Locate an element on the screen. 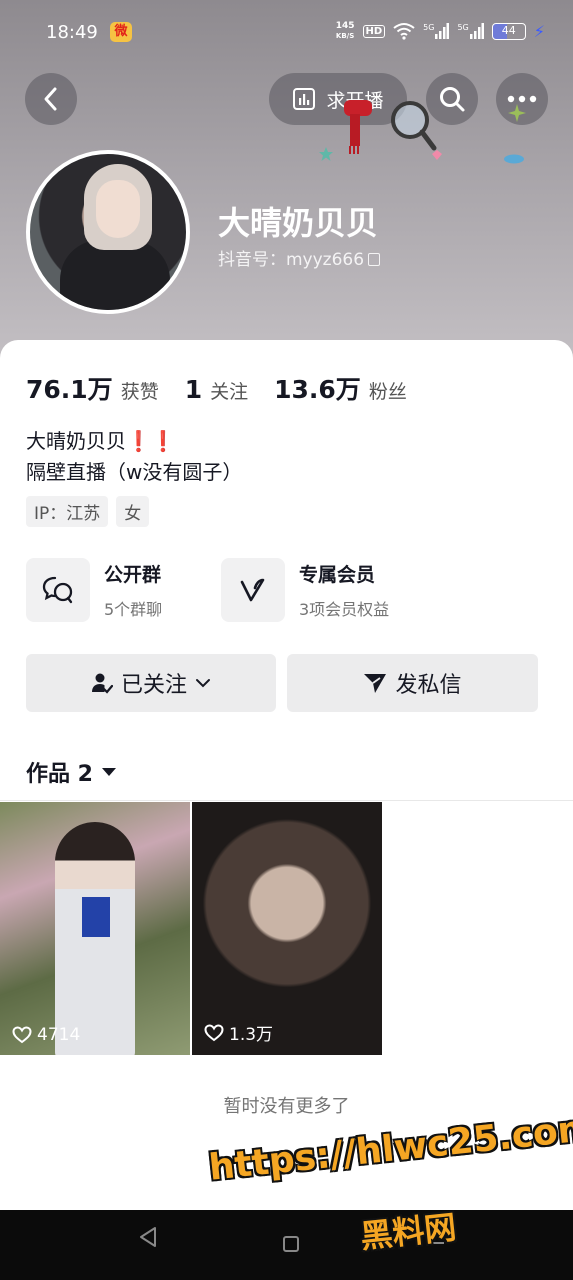  works-tab: 作品 2 is located at coordinates (71, 772).